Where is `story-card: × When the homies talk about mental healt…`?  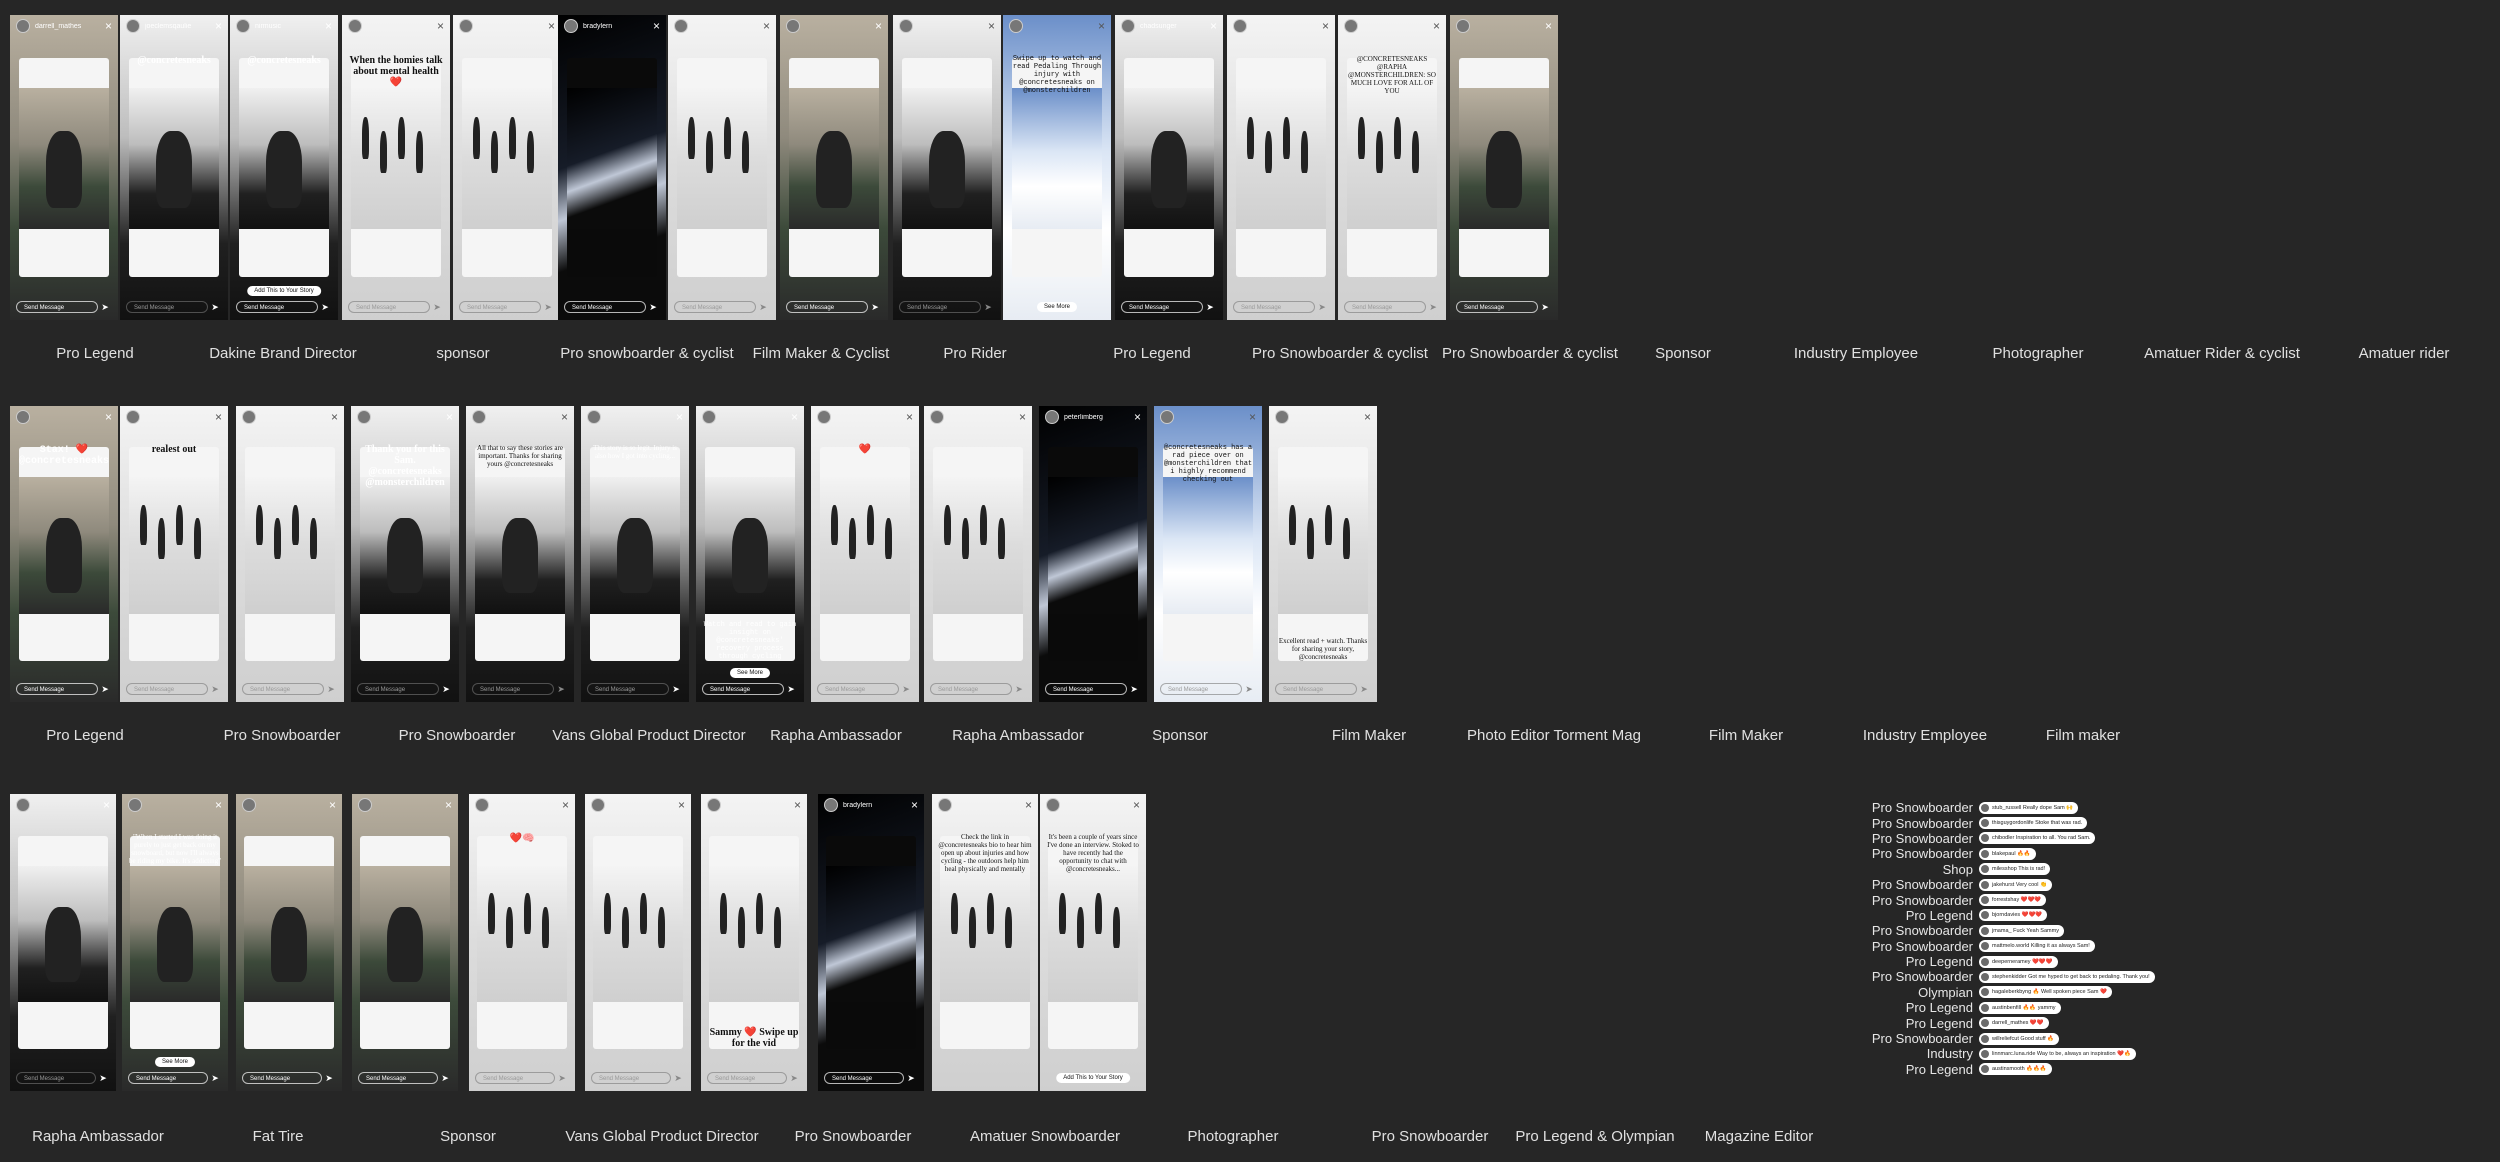 story-card: × When the homies talk about mental healt… is located at coordinates (396, 167).